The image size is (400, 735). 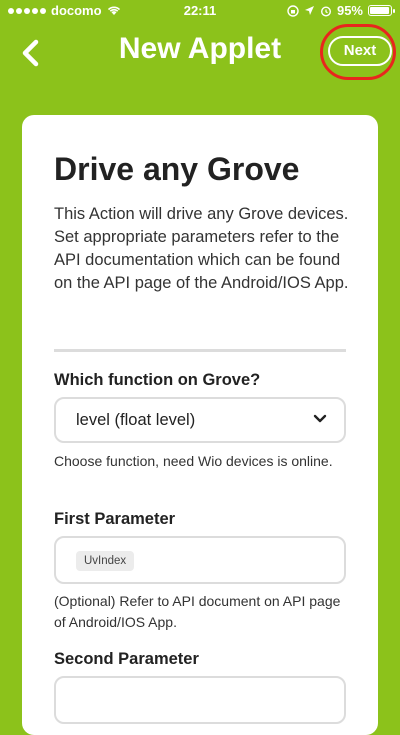 What do you see at coordinates (320, 418) in the screenshot?
I see `chevron-down-icon` at bounding box center [320, 418].